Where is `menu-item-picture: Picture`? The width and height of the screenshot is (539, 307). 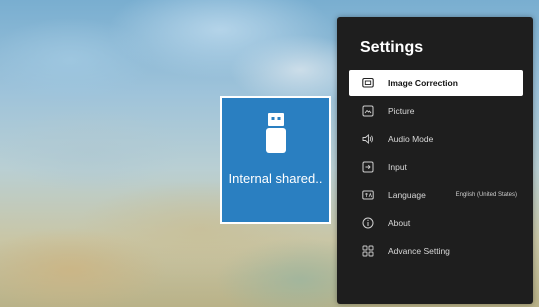
menu-item-picture: Picture is located at coordinates (436, 111).